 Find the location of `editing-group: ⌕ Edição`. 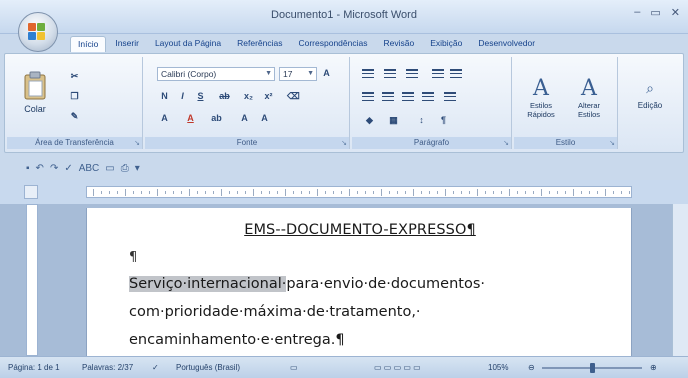

editing-group: ⌕ Edição is located at coordinates (650, 103).